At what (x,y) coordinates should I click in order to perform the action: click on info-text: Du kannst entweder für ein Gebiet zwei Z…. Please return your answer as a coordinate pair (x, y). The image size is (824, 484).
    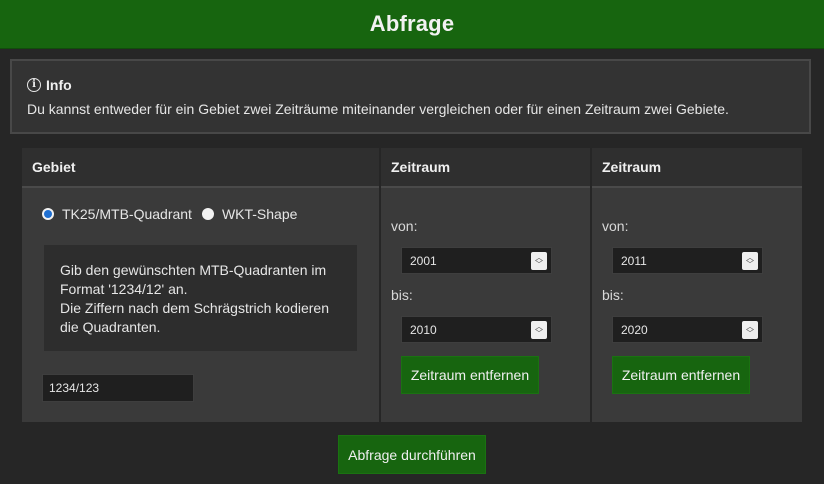
    Looking at the image, I should click on (378, 109).